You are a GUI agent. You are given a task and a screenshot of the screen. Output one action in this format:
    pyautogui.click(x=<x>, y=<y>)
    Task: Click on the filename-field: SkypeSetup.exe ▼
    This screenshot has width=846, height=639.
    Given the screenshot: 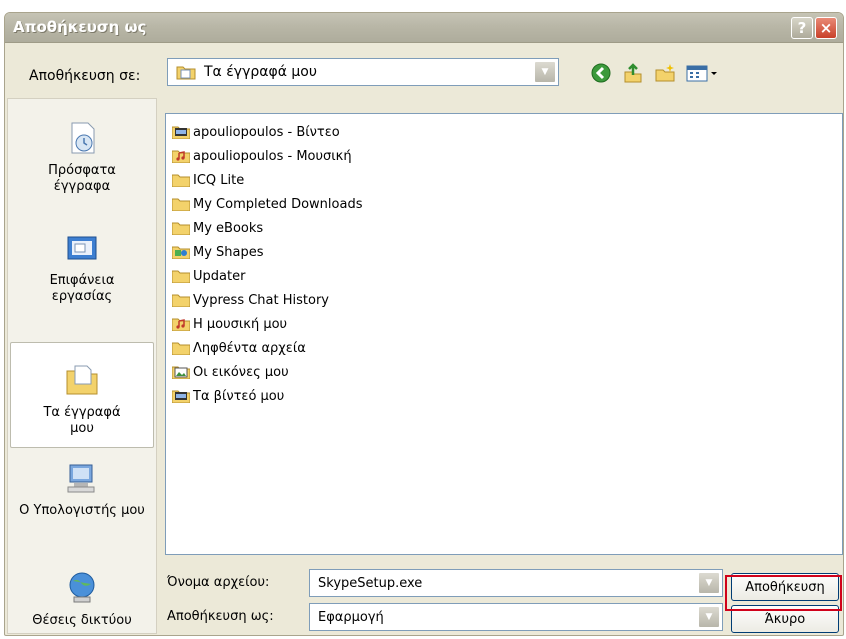 What is the action you would take?
    pyautogui.click(x=516, y=583)
    